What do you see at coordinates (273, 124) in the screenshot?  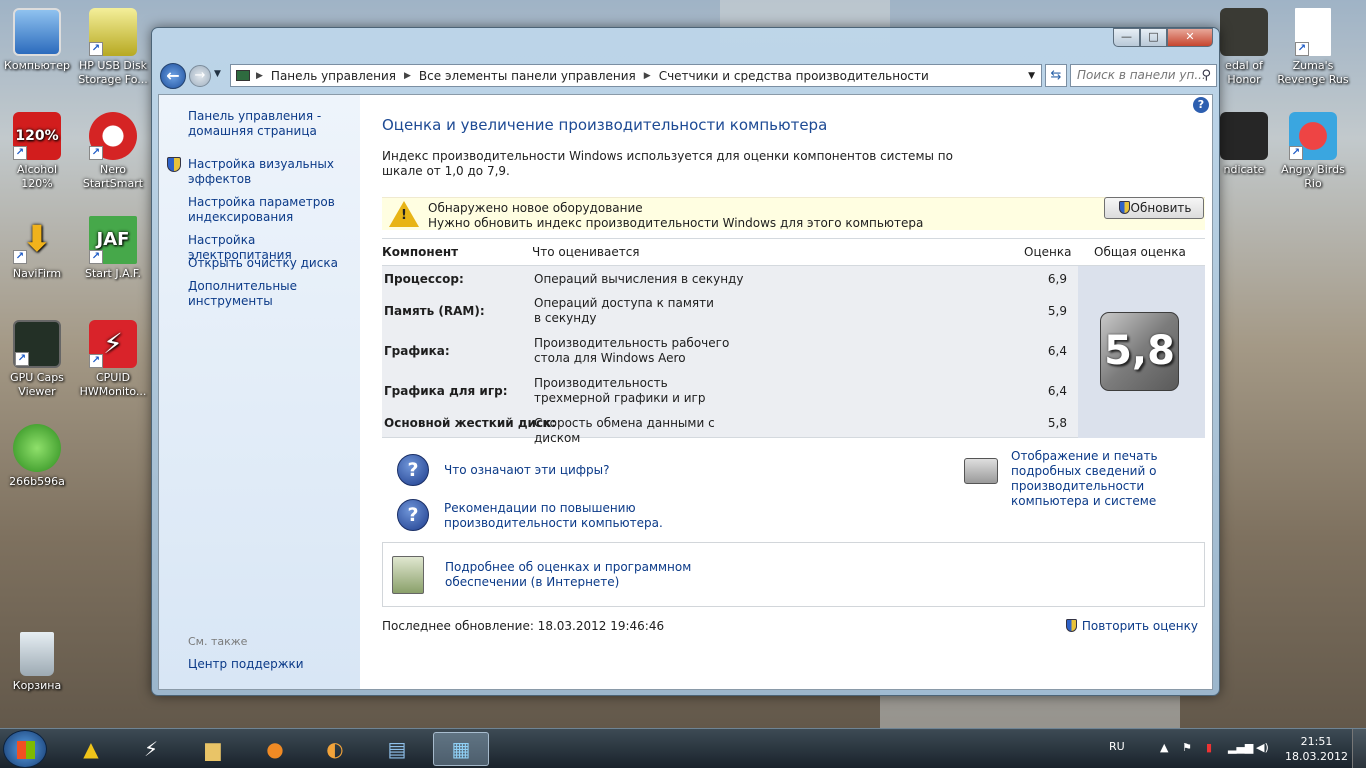 I see `control-panel-home-link: Панель управления - домашняя страница` at bounding box center [273, 124].